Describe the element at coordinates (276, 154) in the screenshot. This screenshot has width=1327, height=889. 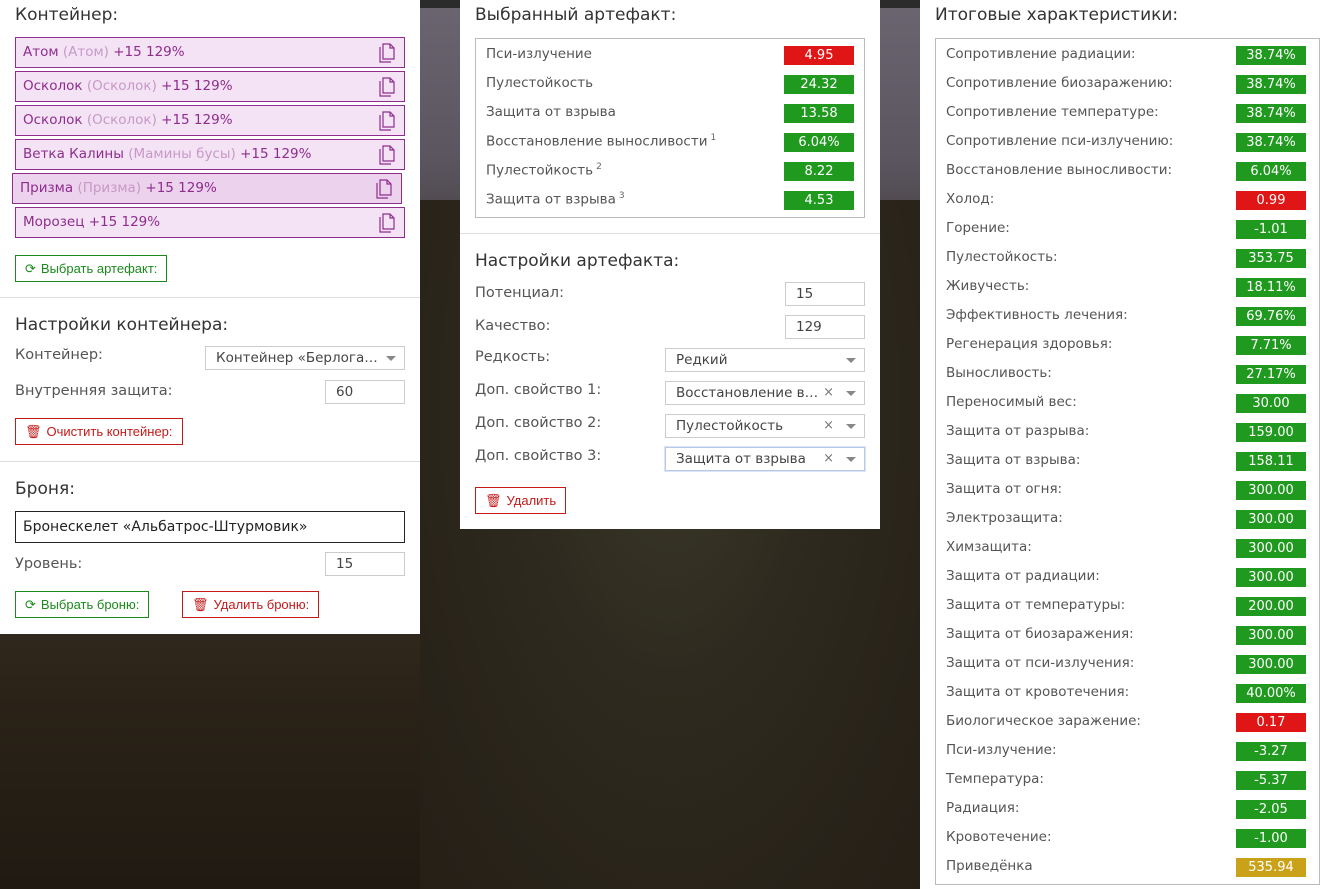
I see `slot-bonus: +15 129%` at that location.